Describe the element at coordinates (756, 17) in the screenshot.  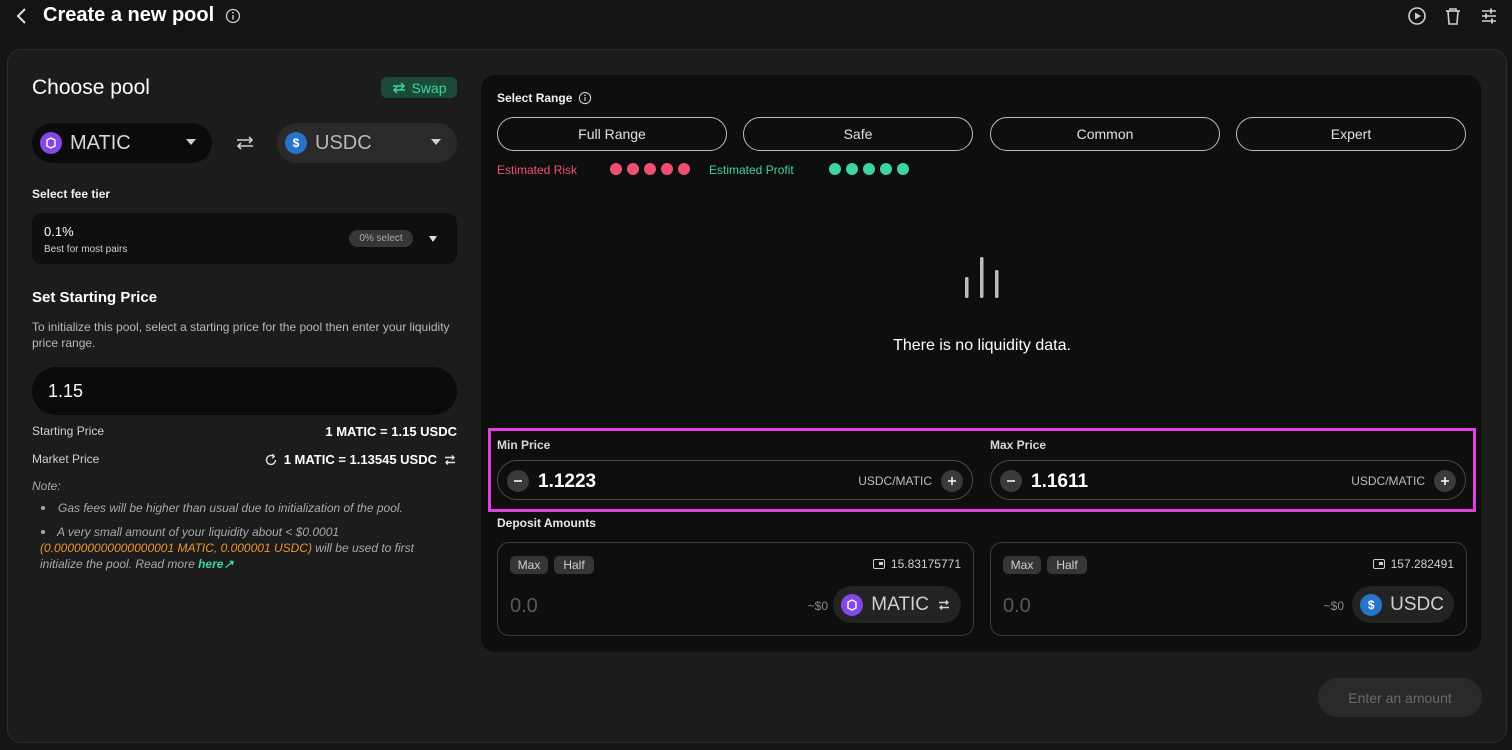
I see `header: Create a new pool` at that location.